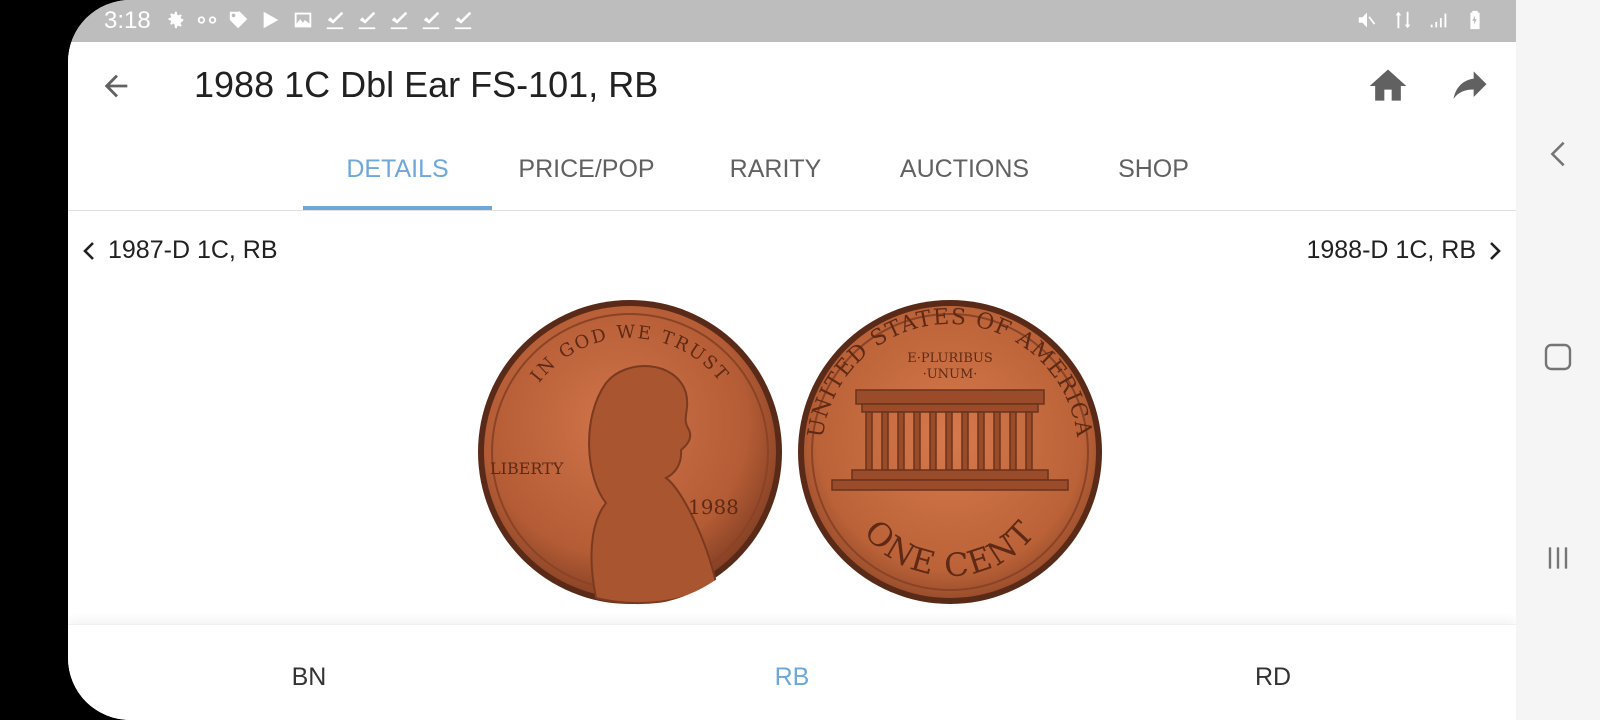  What do you see at coordinates (1421, 20) in the screenshot?
I see `status-system-icons` at bounding box center [1421, 20].